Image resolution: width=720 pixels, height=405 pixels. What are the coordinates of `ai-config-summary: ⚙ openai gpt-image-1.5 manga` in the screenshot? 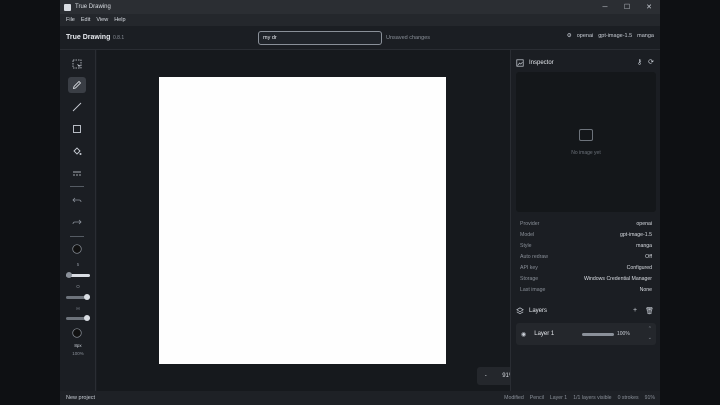 It's located at (608, 36).